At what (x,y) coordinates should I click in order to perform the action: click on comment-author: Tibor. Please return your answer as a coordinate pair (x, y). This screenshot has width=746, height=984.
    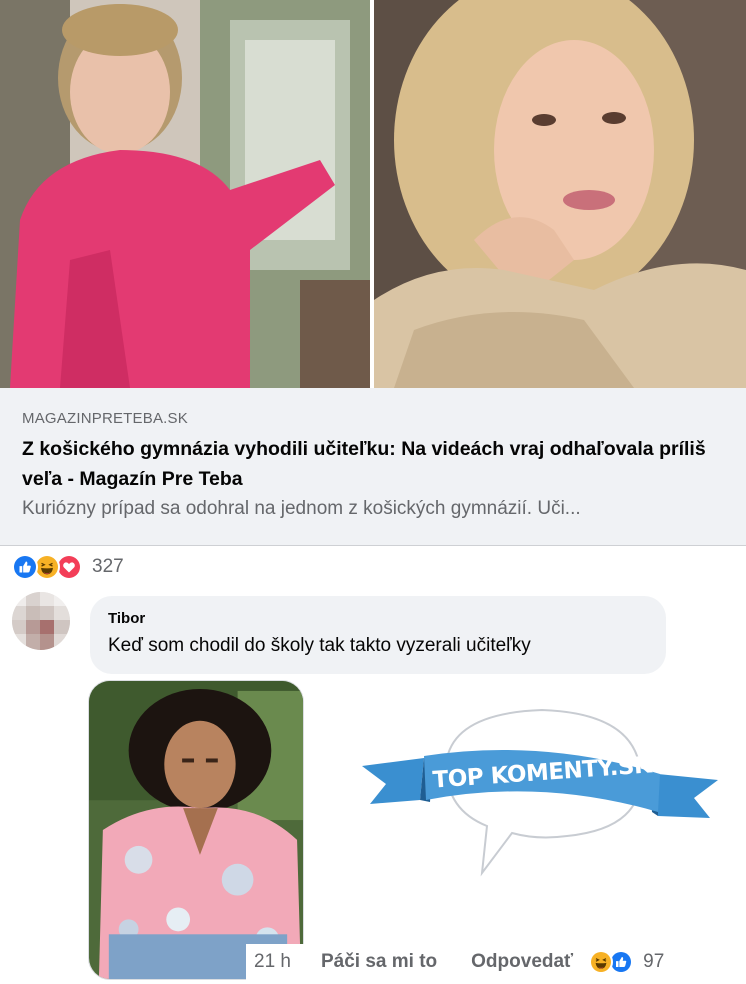
    Looking at the image, I should click on (378, 618).